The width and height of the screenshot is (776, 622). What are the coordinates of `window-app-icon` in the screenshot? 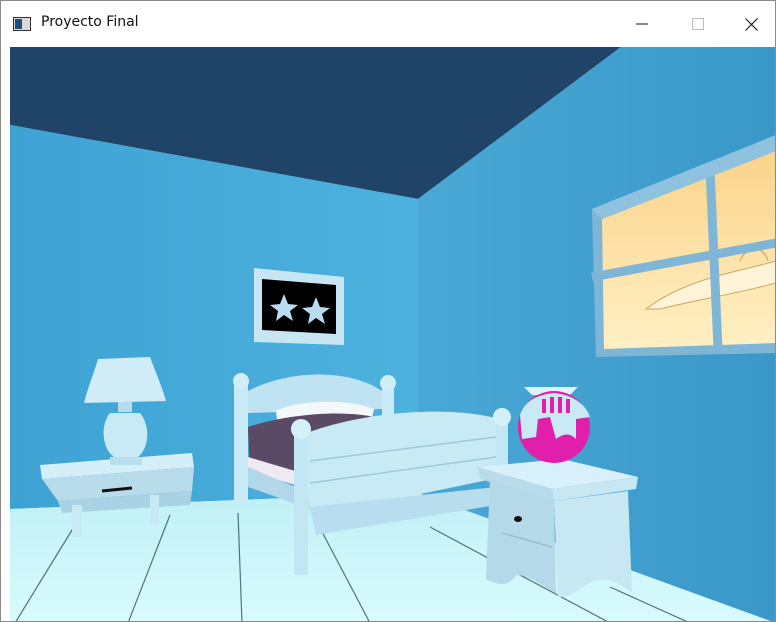 It's located at (22, 24).